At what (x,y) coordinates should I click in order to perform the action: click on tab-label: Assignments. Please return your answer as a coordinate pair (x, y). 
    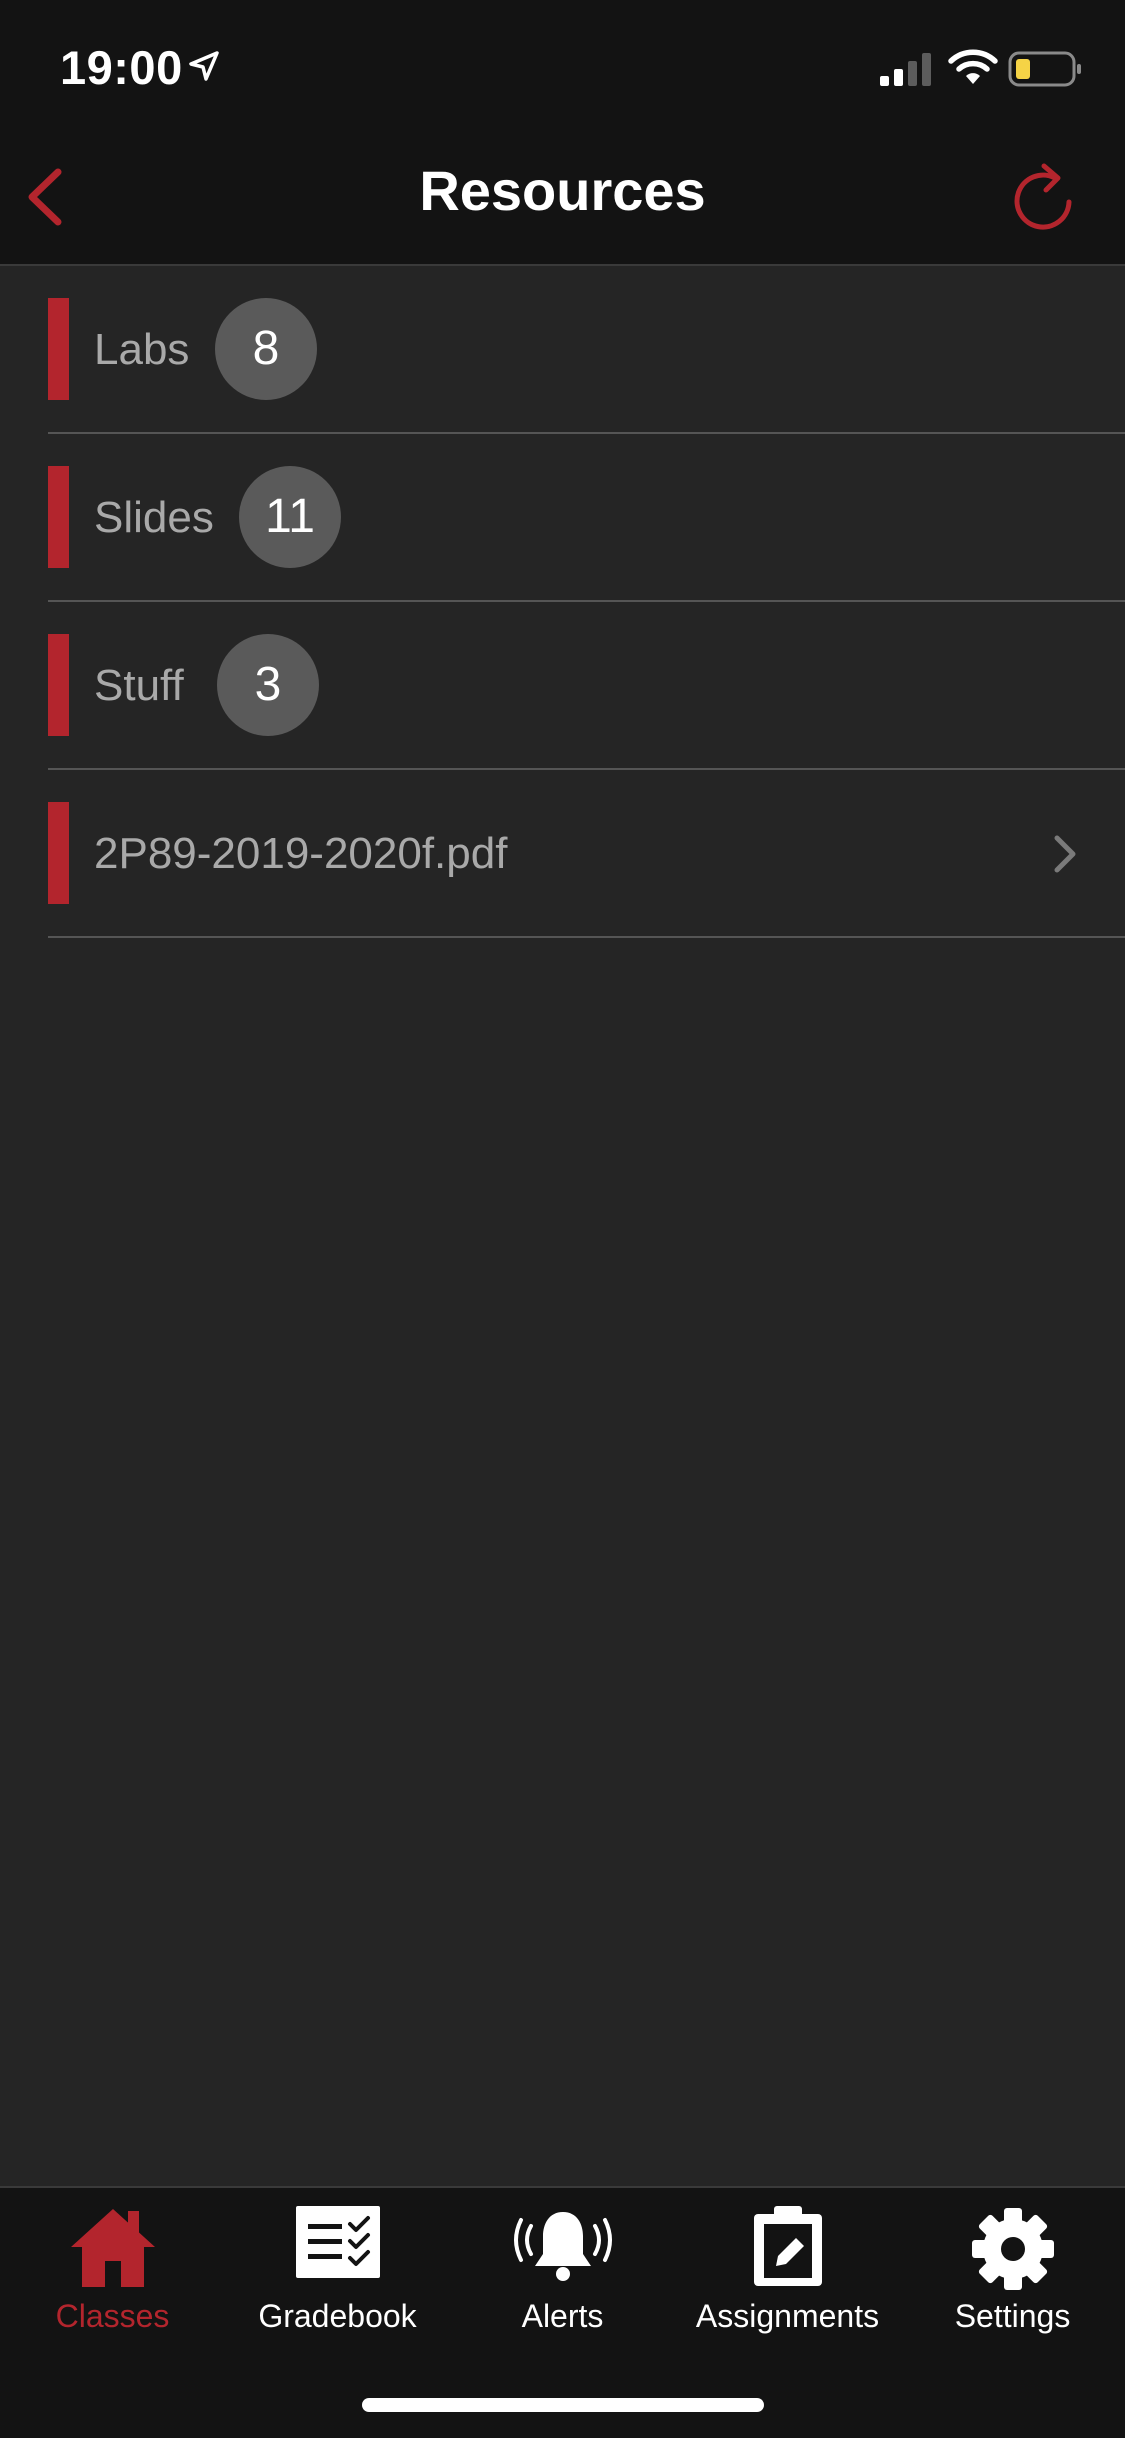
    Looking at the image, I should click on (787, 2316).